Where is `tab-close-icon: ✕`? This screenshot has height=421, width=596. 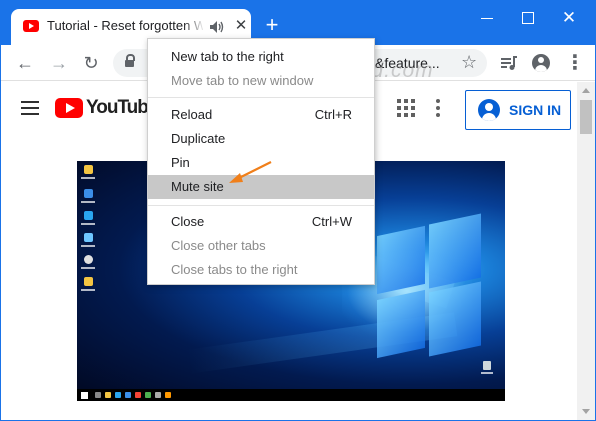
tab-close-icon: ✕ is located at coordinates (241, 26).